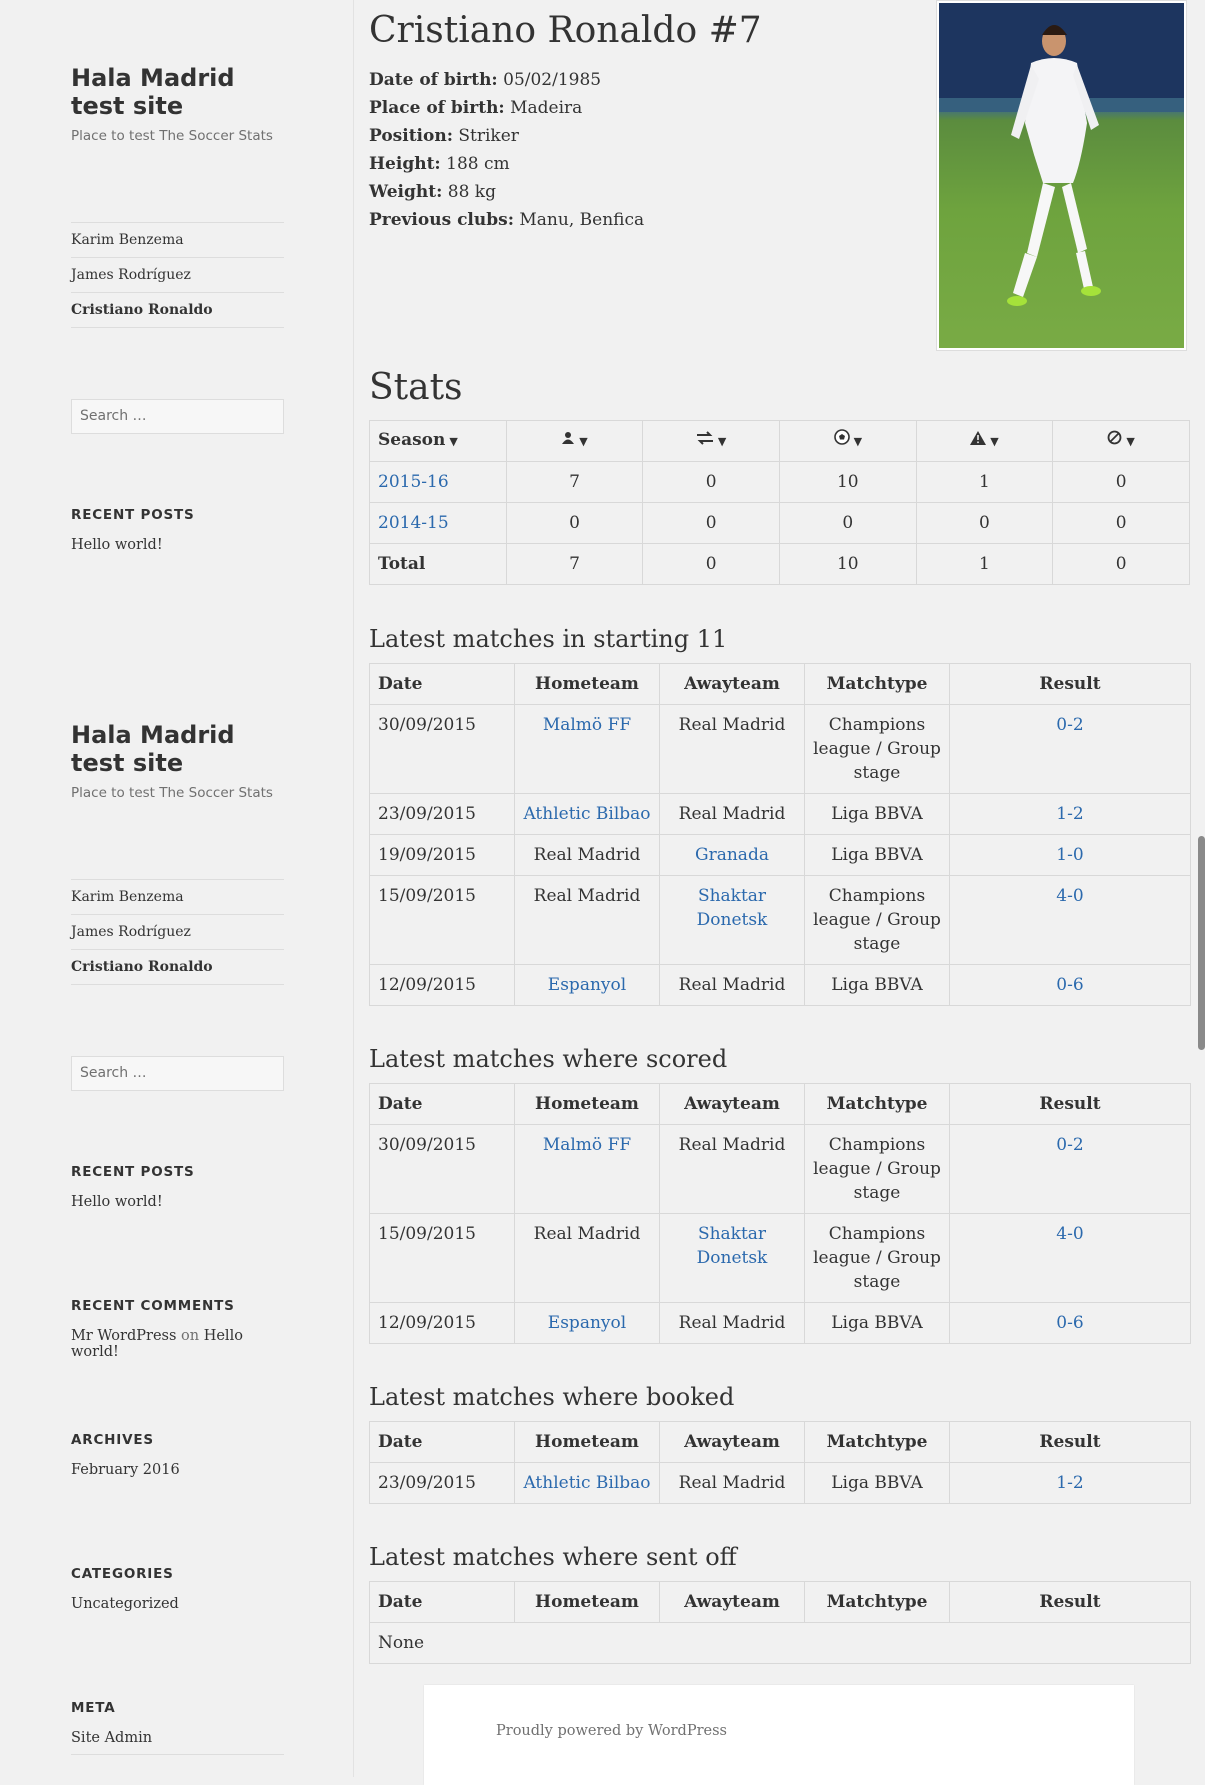 This screenshot has width=1205, height=1785. Describe the element at coordinates (847, 482) in the screenshot. I see `stat-value: 10` at that location.